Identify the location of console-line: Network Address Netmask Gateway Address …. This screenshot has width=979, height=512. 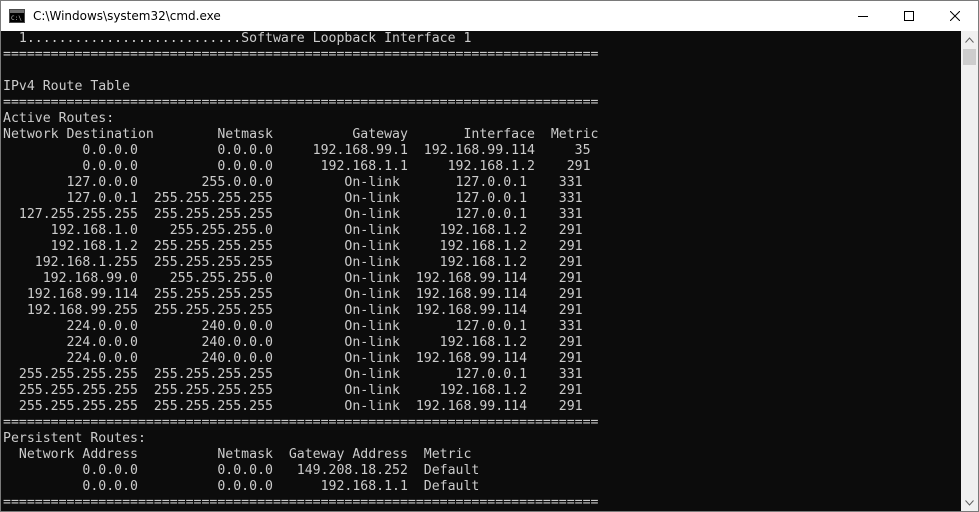
(237, 454).